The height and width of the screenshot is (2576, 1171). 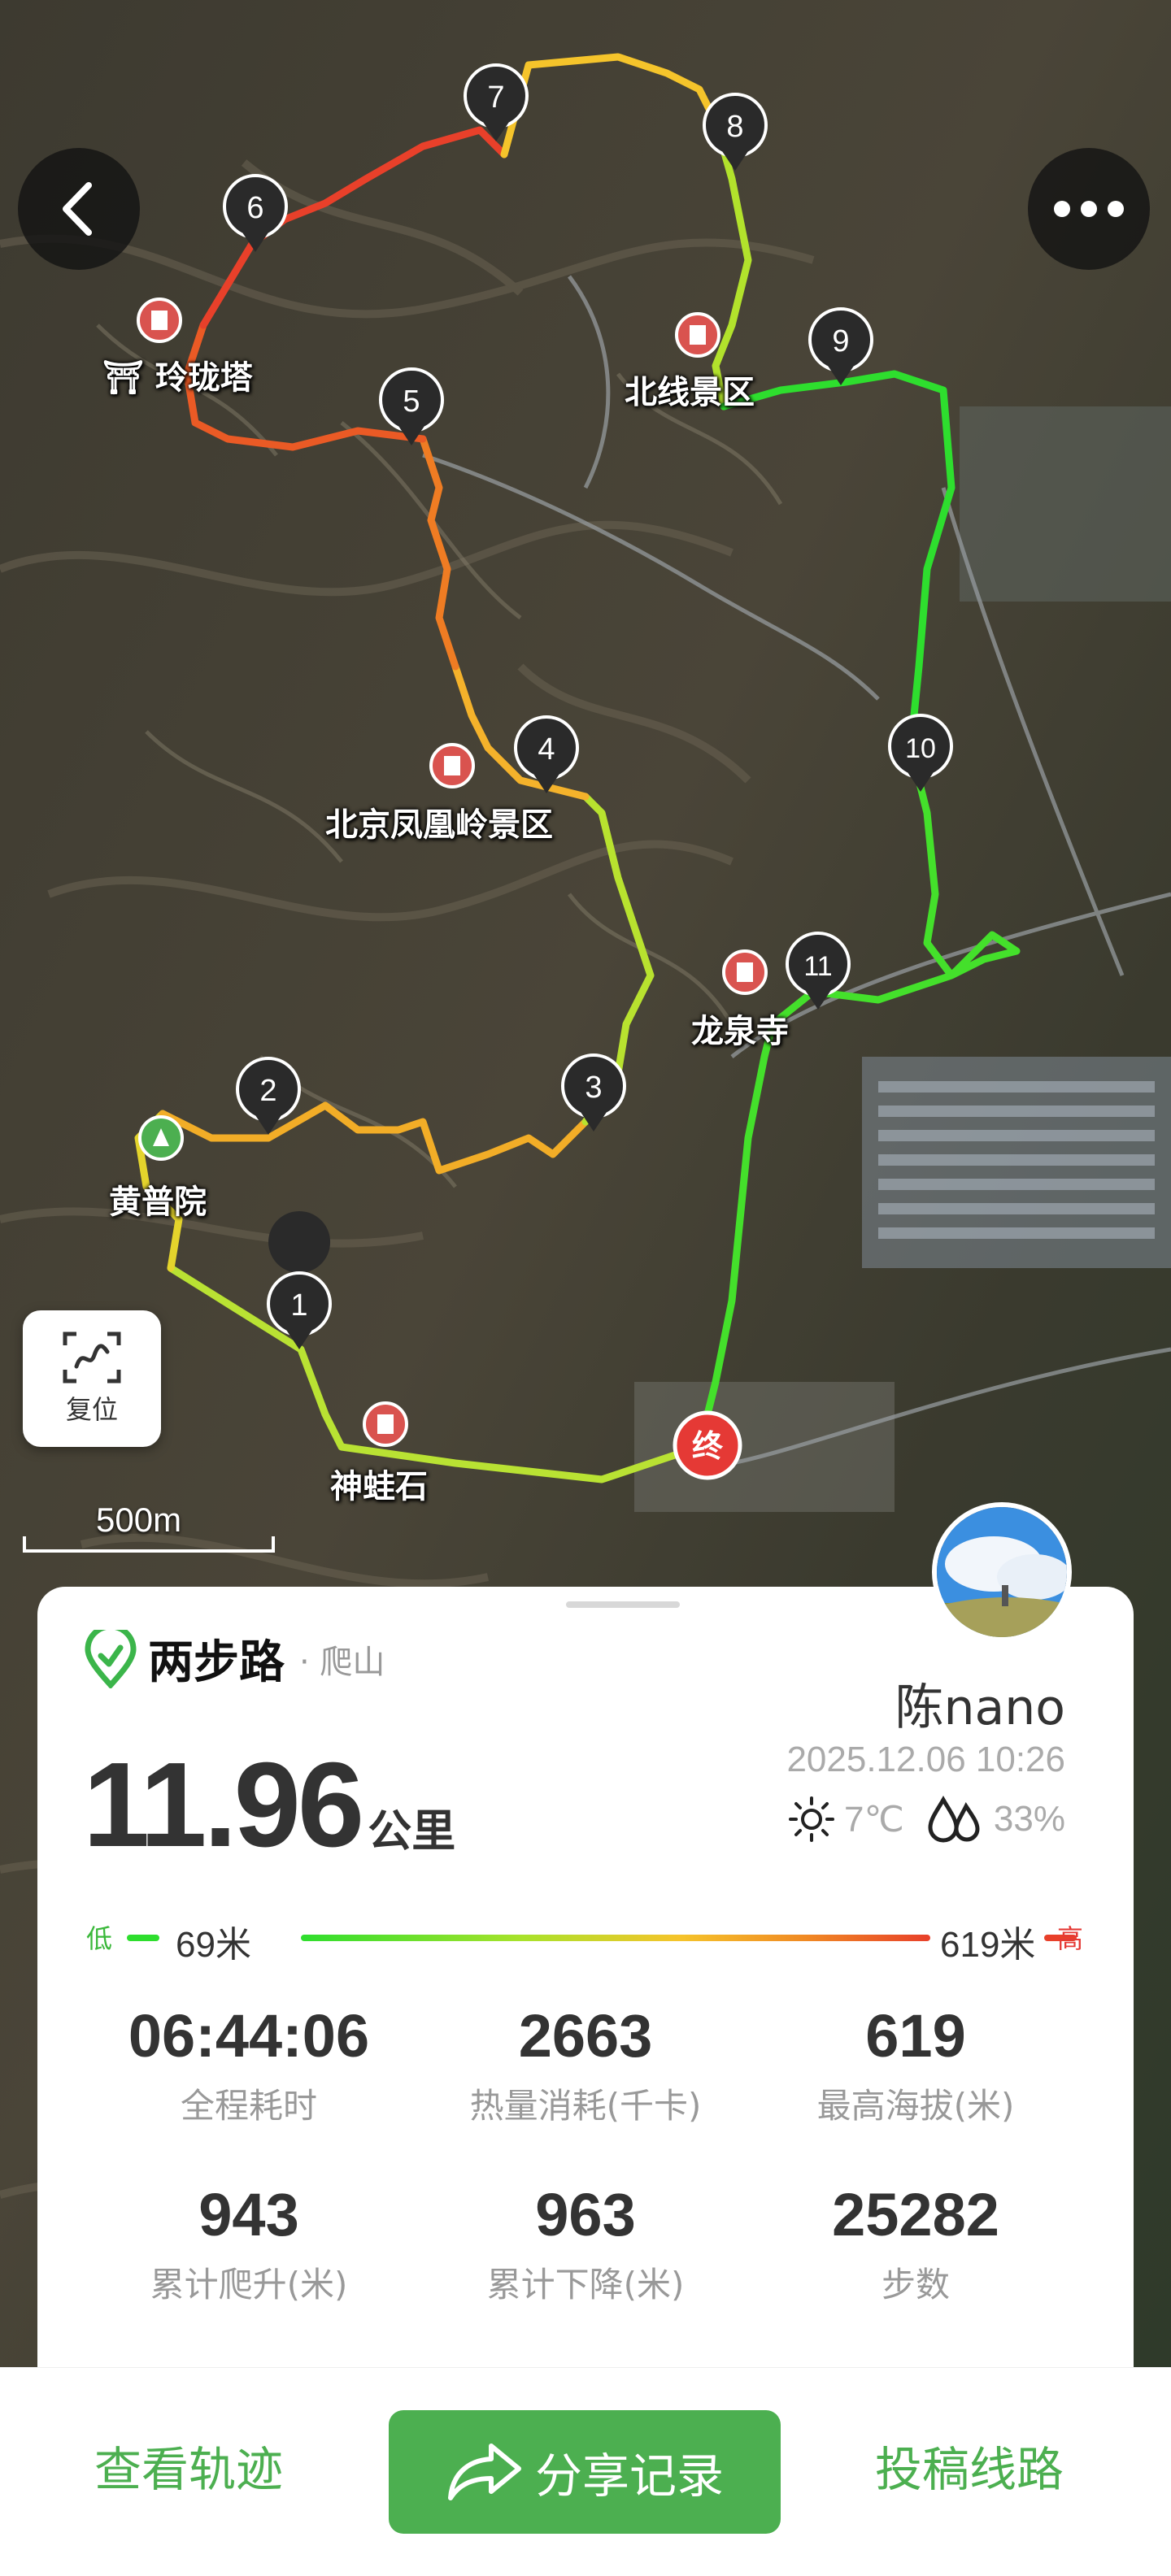 I want to click on avatar, so click(x=1002, y=1572).